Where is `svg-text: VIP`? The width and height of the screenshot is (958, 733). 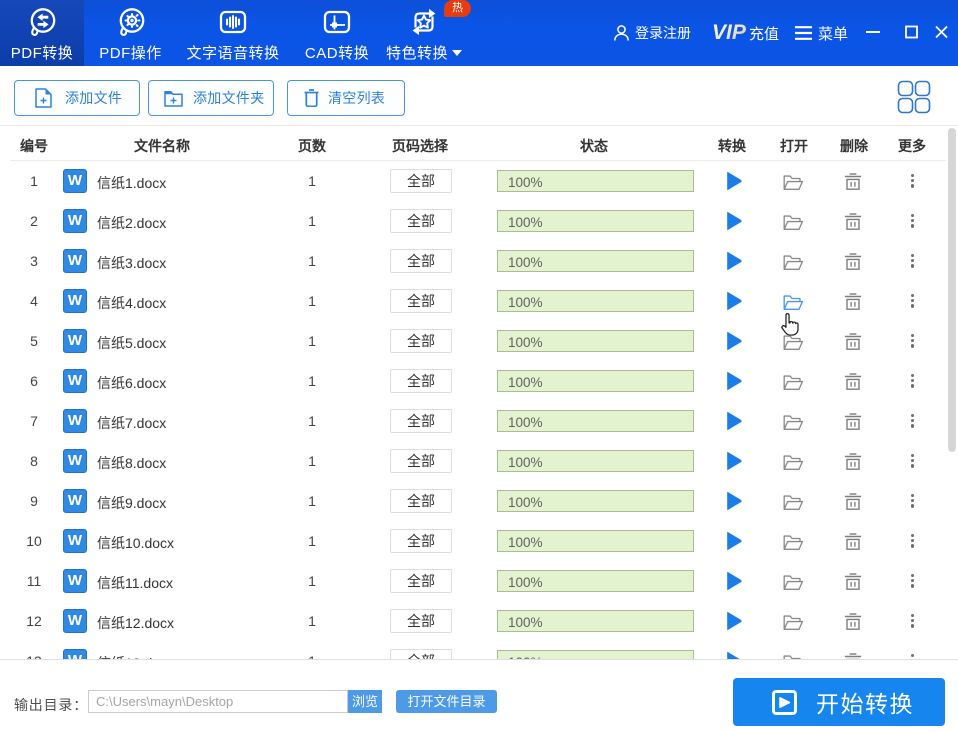
svg-text: VIP is located at coordinates (729, 32).